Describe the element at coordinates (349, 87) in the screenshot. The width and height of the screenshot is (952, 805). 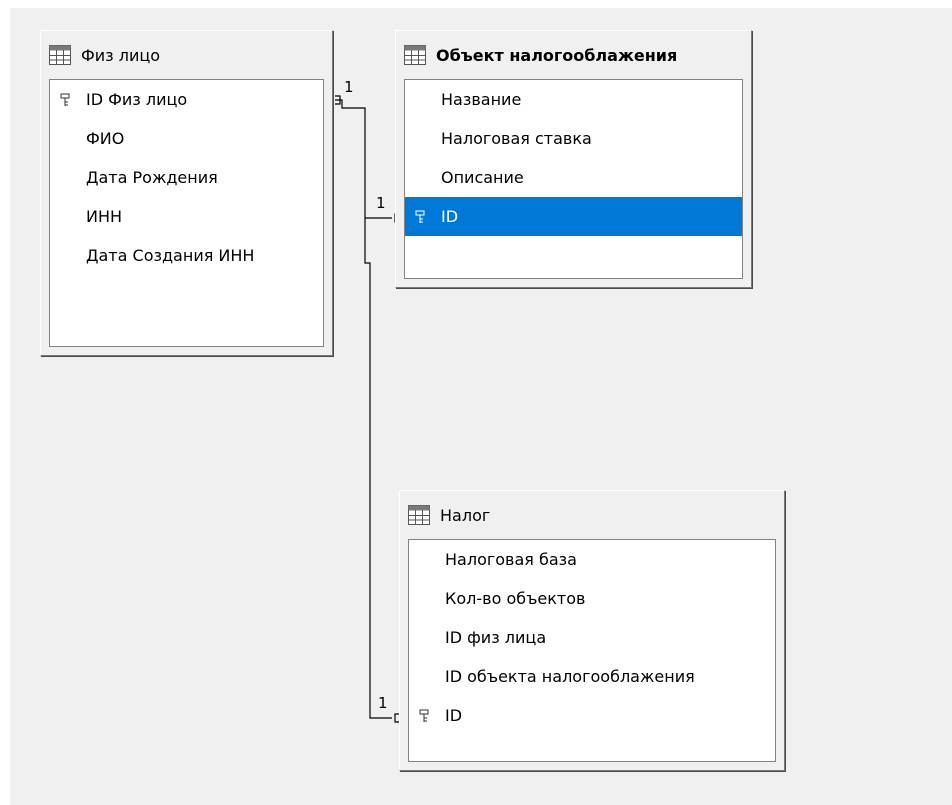
I see `relation-cardinality-fiz: 1` at that location.